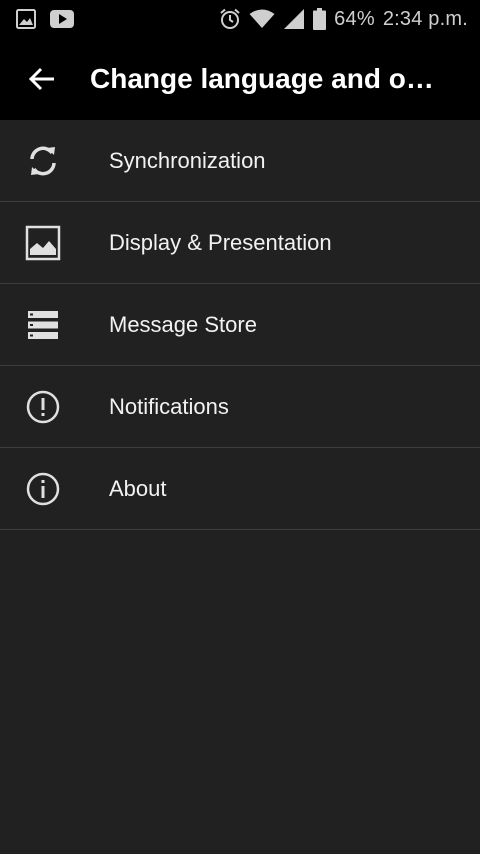  Describe the element at coordinates (43, 325) in the screenshot. I see `storage-icon` at that location.